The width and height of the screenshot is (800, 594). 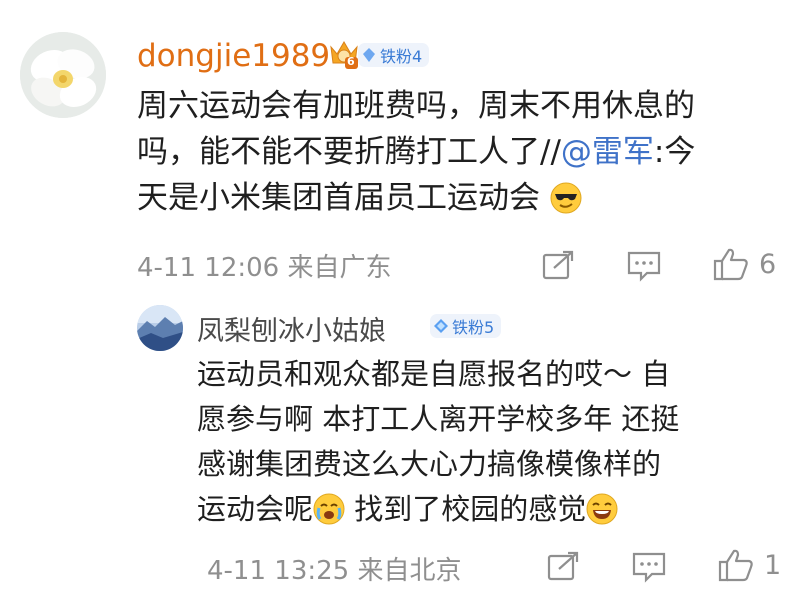 I want to click on user-avatar, so click(x=63, y=75).